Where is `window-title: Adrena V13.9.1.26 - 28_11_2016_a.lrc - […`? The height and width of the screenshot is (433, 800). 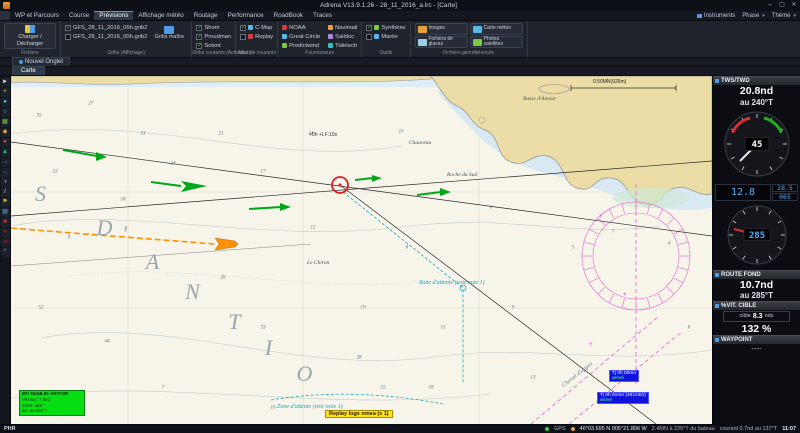
window-title: Adrena V13.9.1.26 - 28_11_2016_a.lrc - [… is located at coordinates (388, 5).